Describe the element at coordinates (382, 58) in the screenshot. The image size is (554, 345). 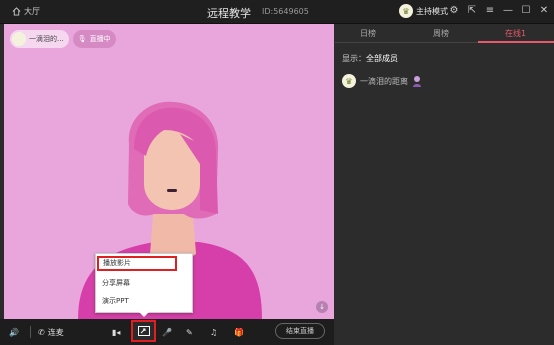
I see `filter-value: 全部成员` at that location.